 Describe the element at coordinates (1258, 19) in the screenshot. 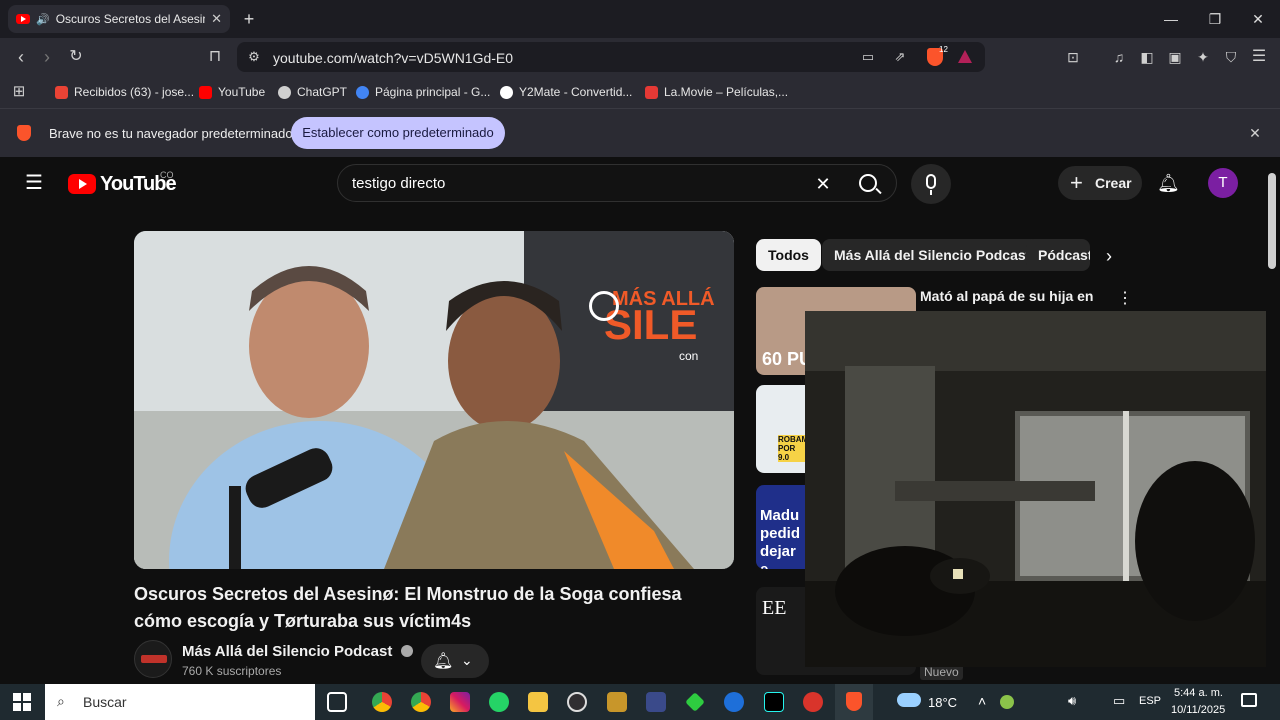

I see `close-window-icon: ✕` at that location.